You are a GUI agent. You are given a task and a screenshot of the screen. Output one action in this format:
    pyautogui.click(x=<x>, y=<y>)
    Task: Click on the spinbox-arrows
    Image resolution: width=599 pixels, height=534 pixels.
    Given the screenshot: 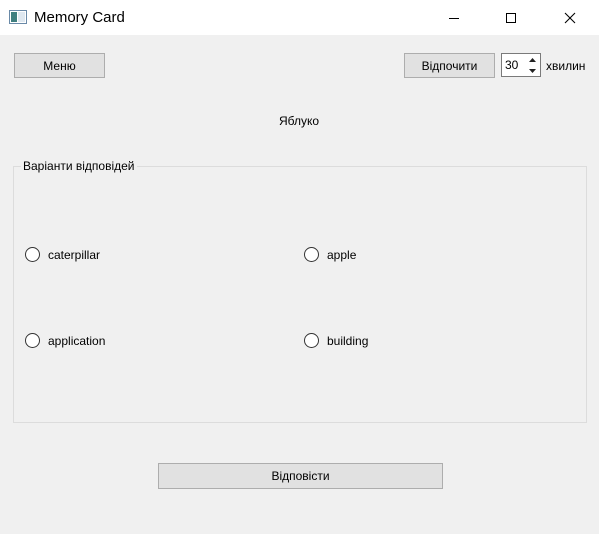 What is the action you would take?
    pyautogui.click(x=532, y=65)
    